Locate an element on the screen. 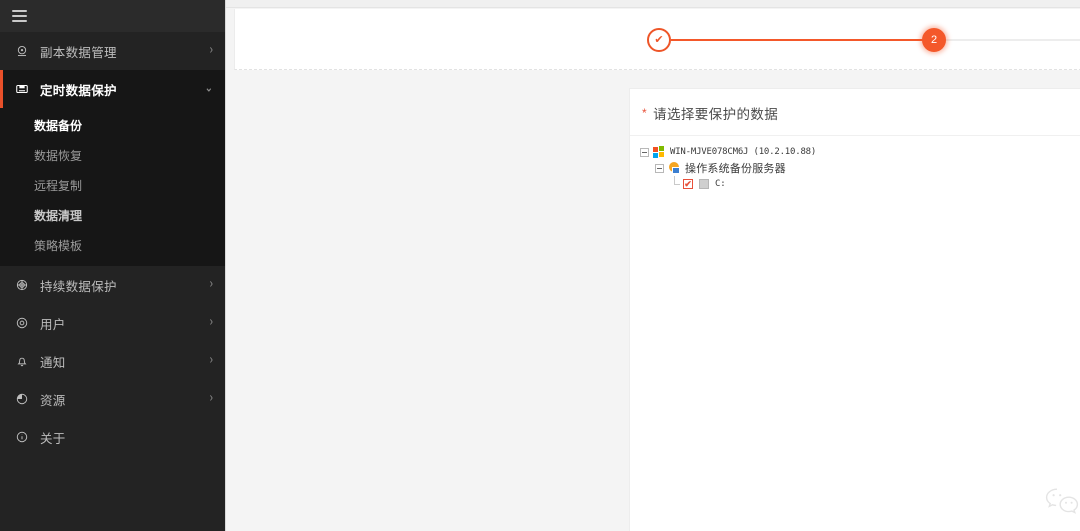  tree-node-drive-c: ✔ C: is located at coordinates (860, 183).